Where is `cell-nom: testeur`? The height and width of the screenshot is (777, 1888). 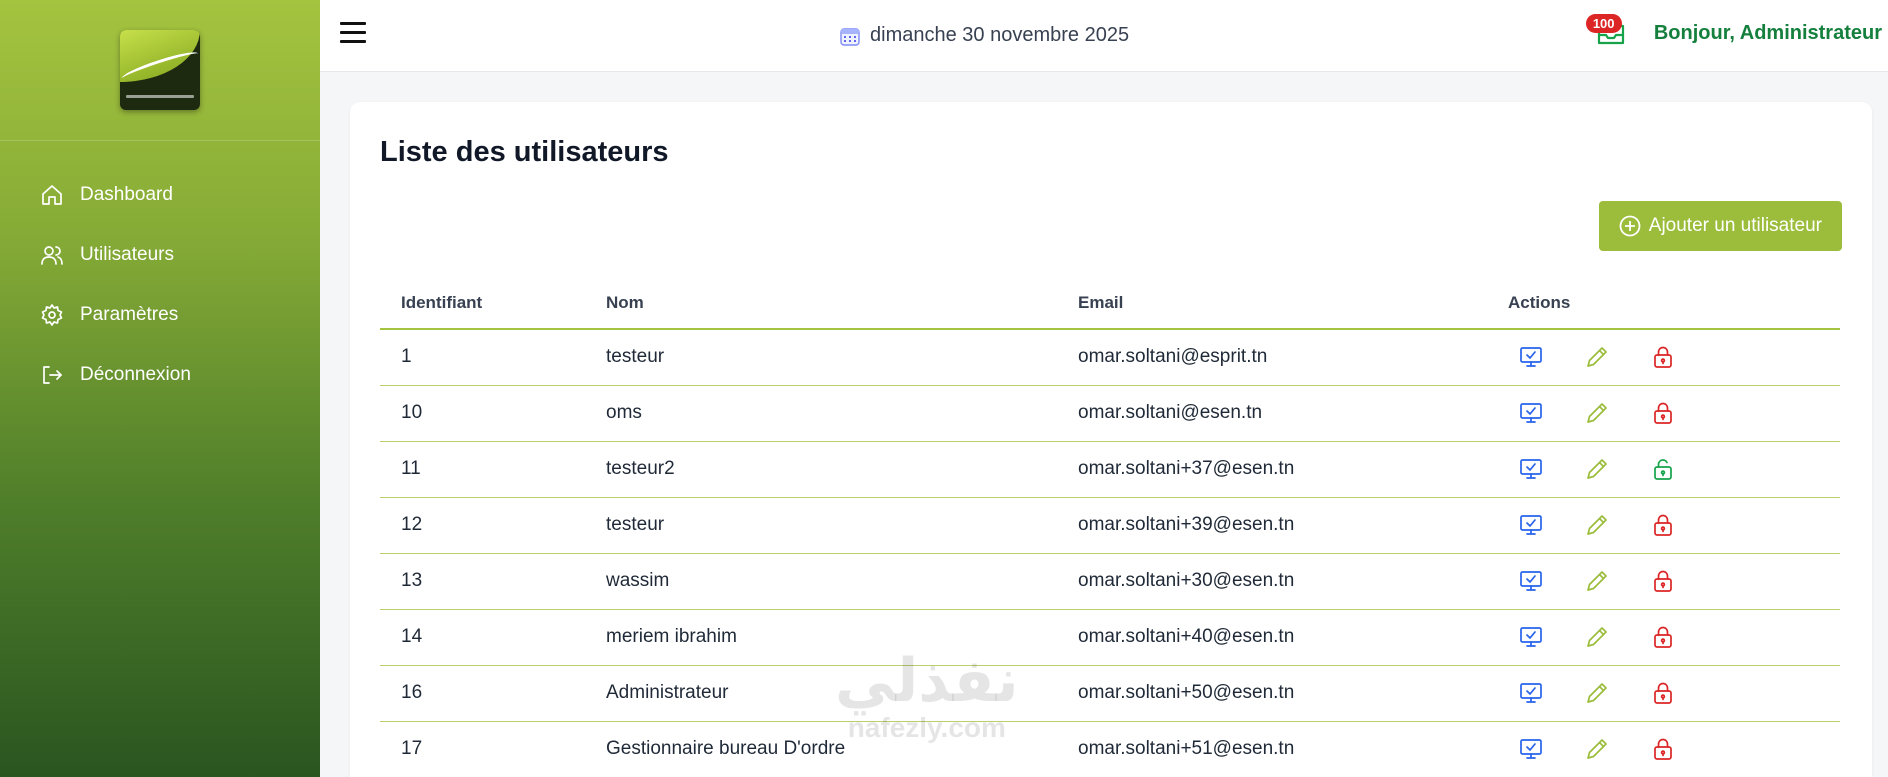 cell-nom: testeur is located at coordinates (821, 525).